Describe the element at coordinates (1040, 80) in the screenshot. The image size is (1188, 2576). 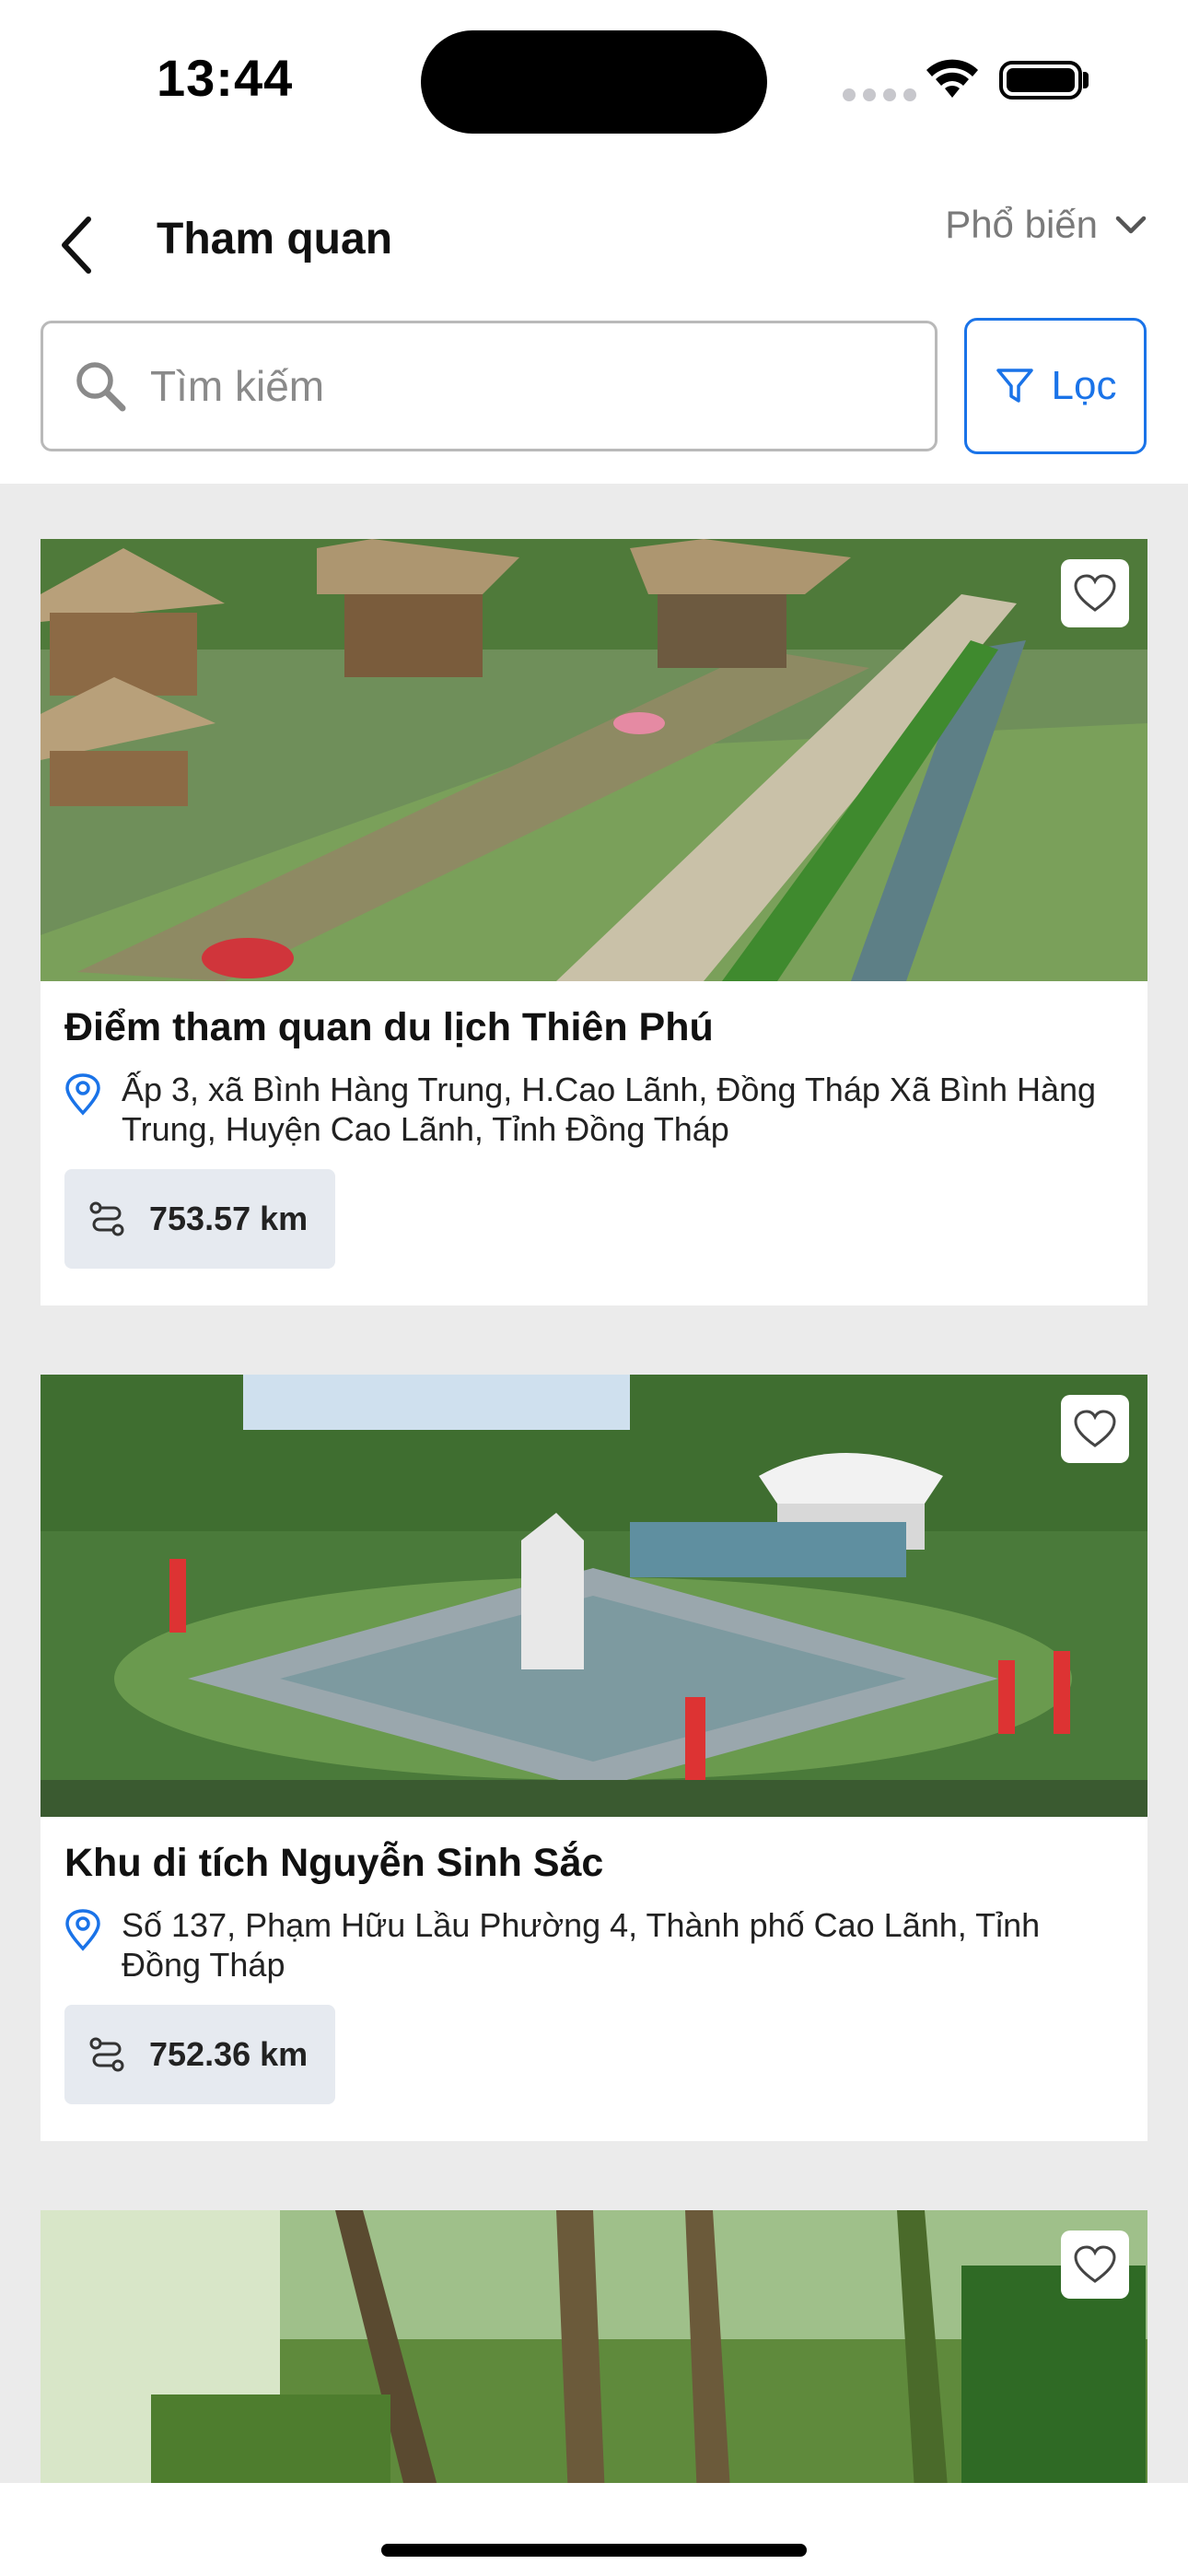
I see `battery-icon` at that location.